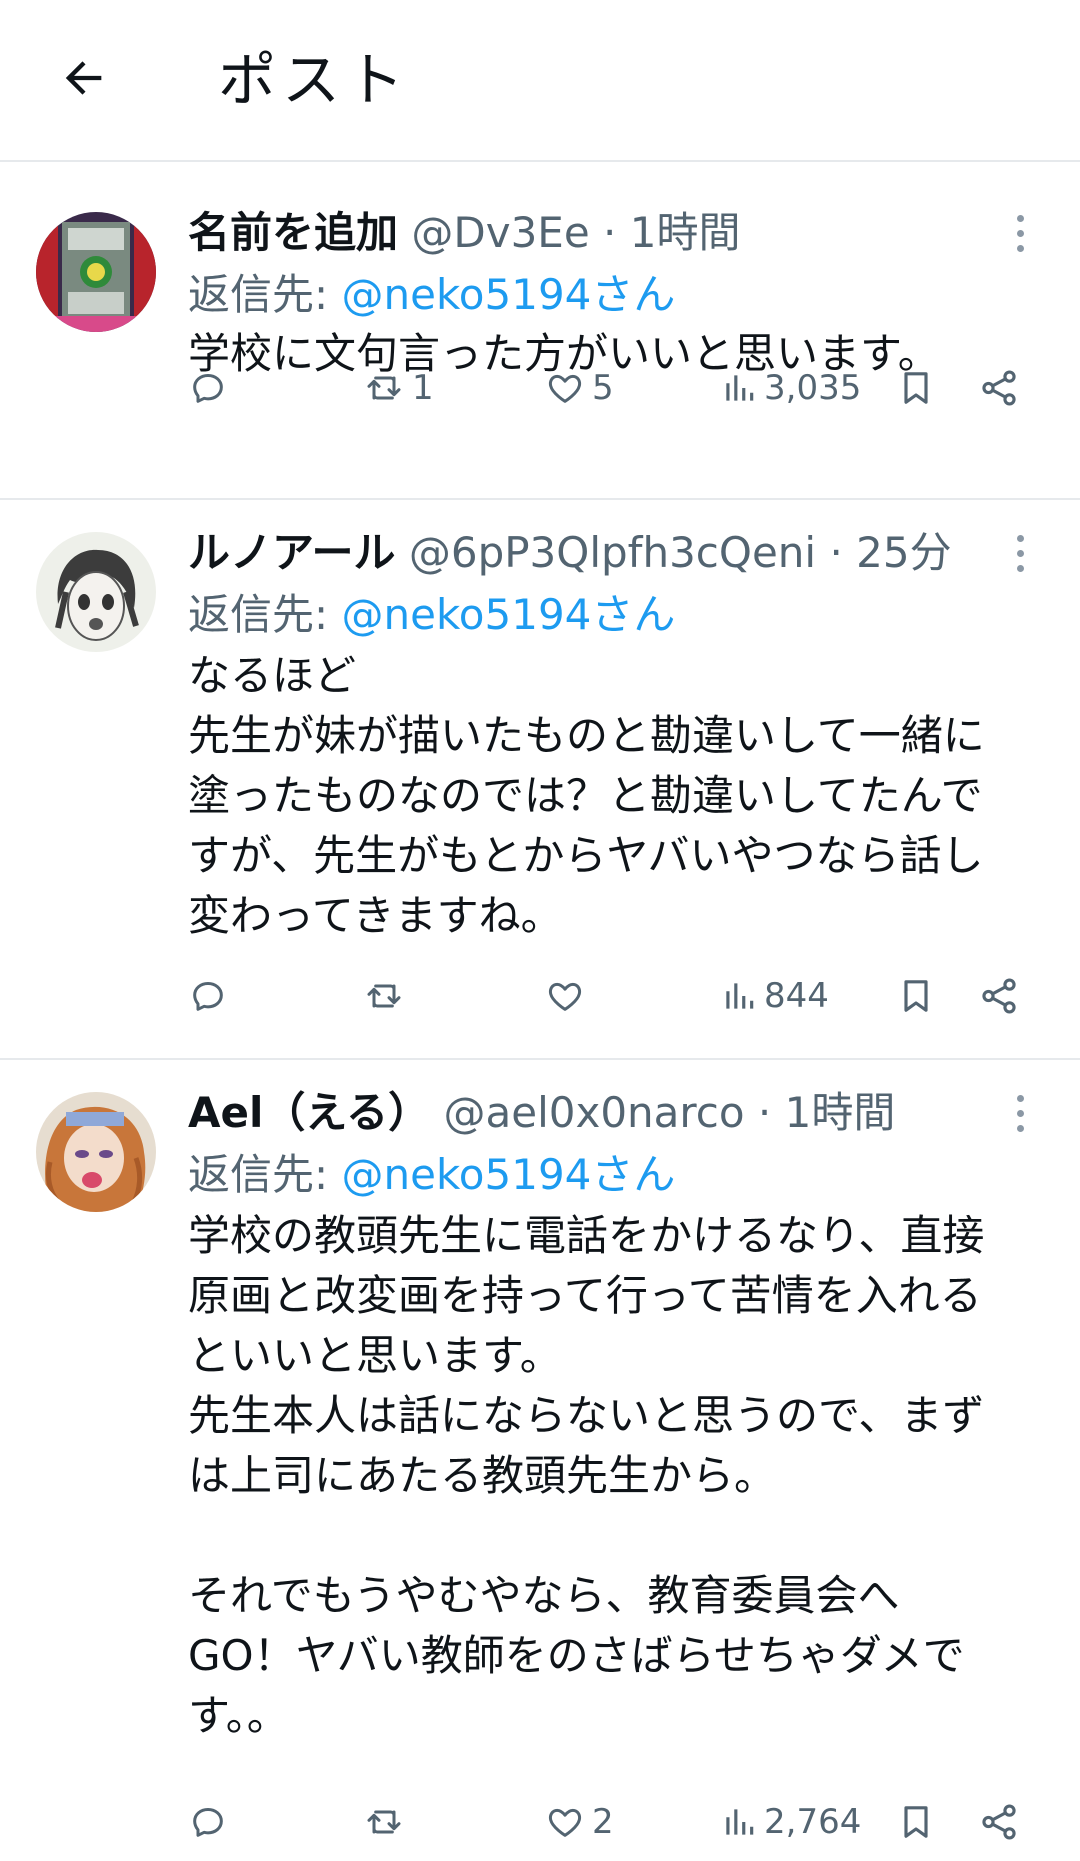 This screenshot has width=1080, height=1861. Describe the element at coordinates (238, 1715) in the screenshot. I see `text-line: す。。` at that location.